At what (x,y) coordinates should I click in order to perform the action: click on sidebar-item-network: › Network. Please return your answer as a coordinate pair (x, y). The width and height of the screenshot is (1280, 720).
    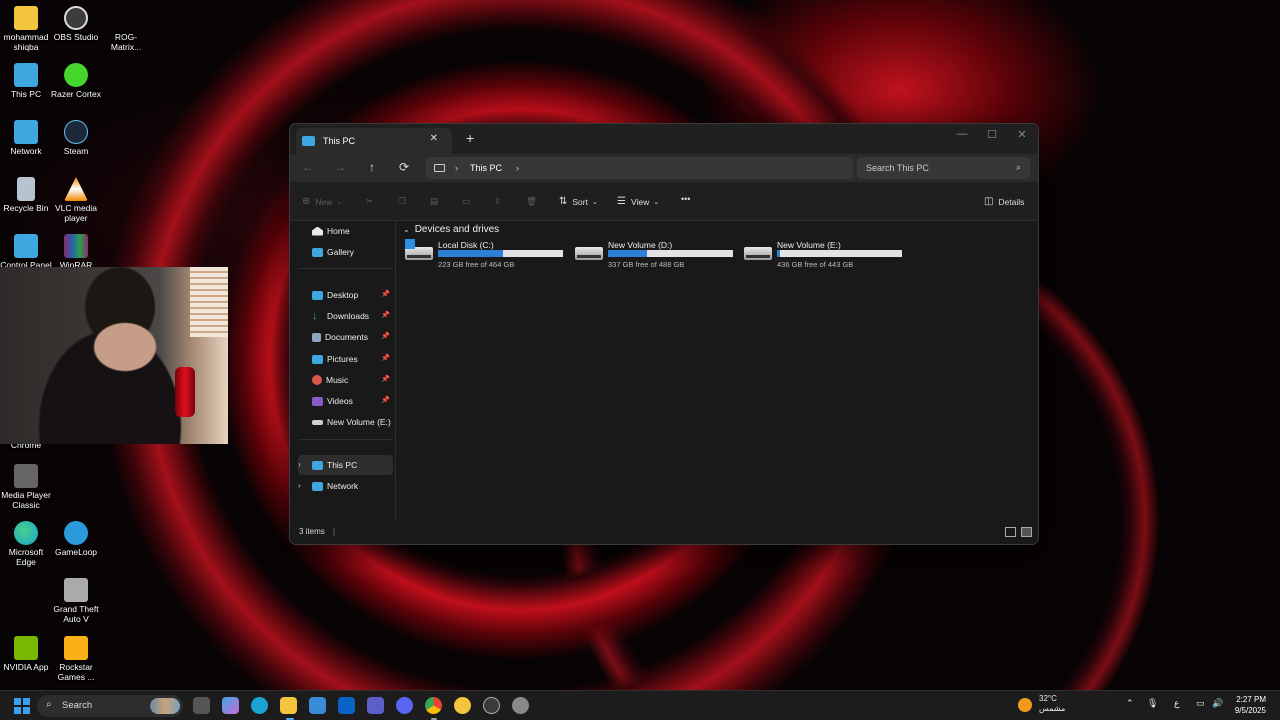
    Looking at the image, I should click on (345, 486).